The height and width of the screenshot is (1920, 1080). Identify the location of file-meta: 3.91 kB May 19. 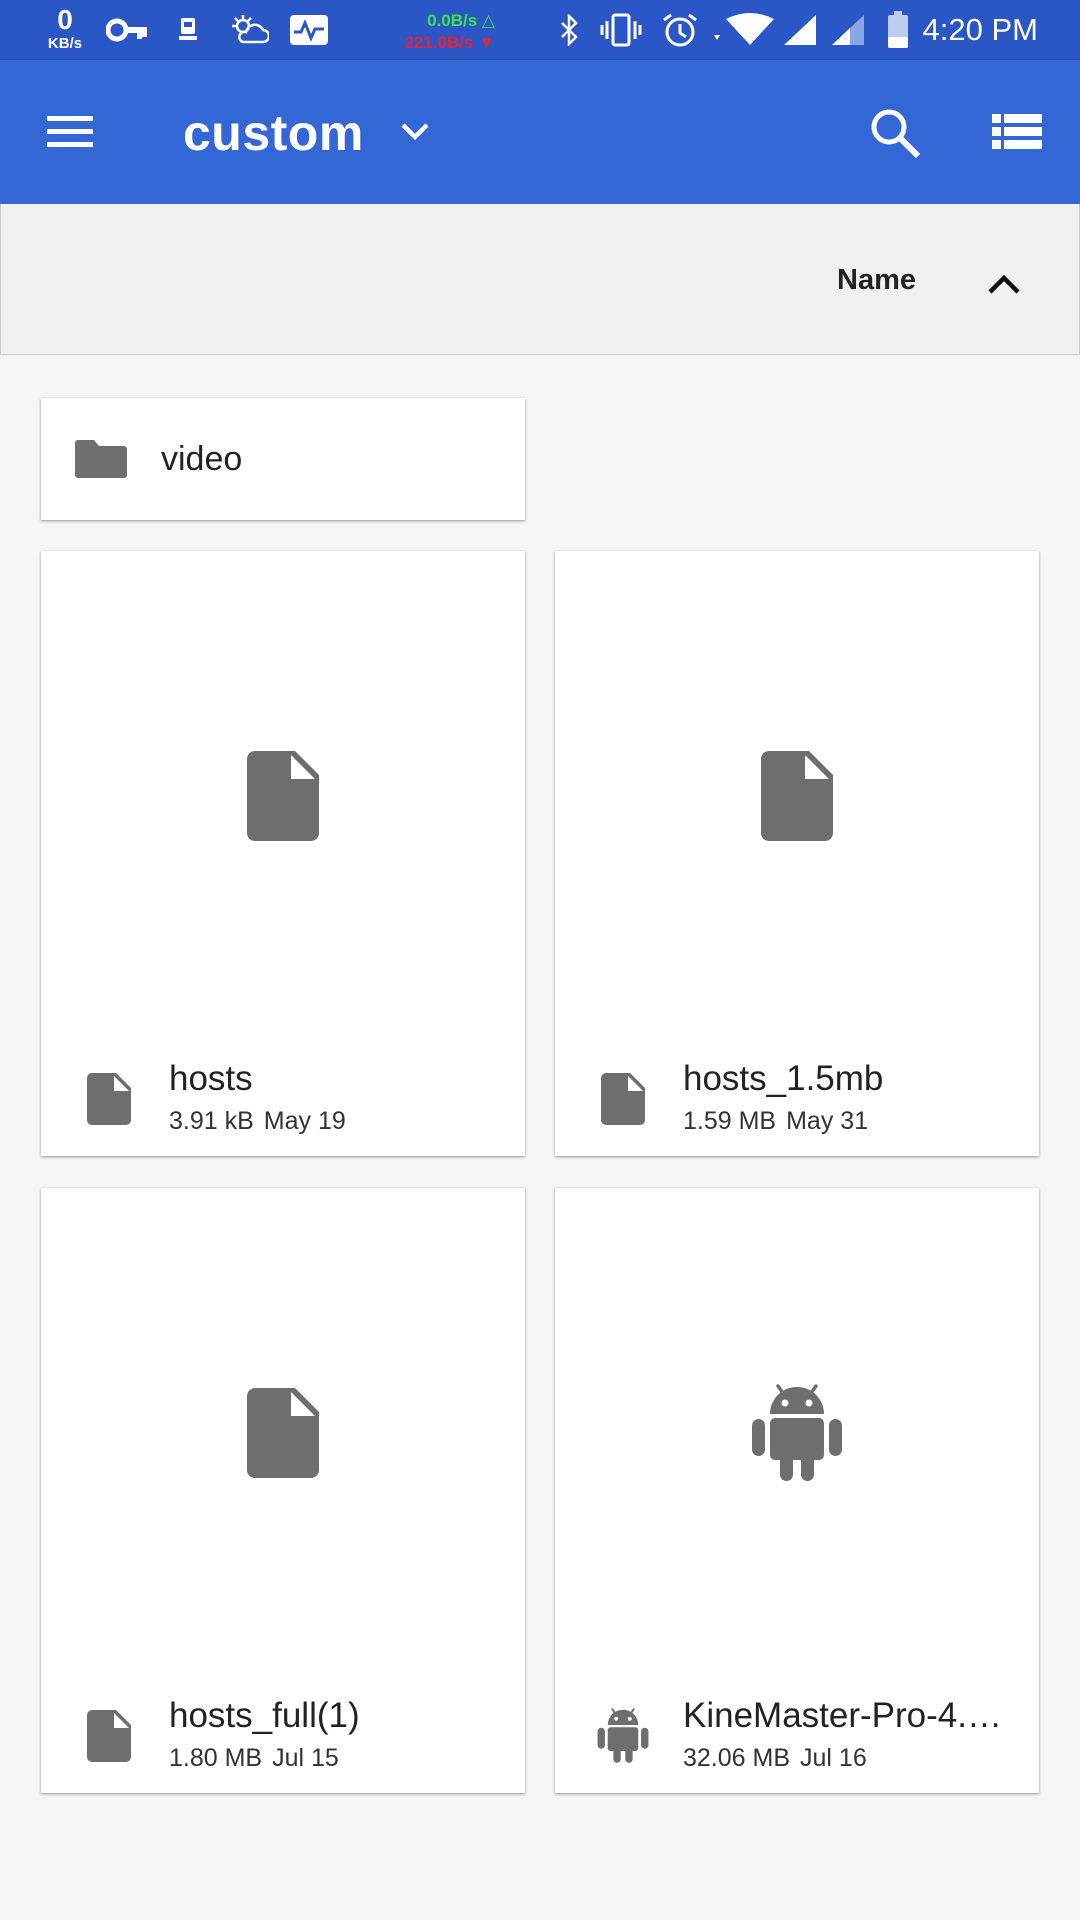
(257, 1121).